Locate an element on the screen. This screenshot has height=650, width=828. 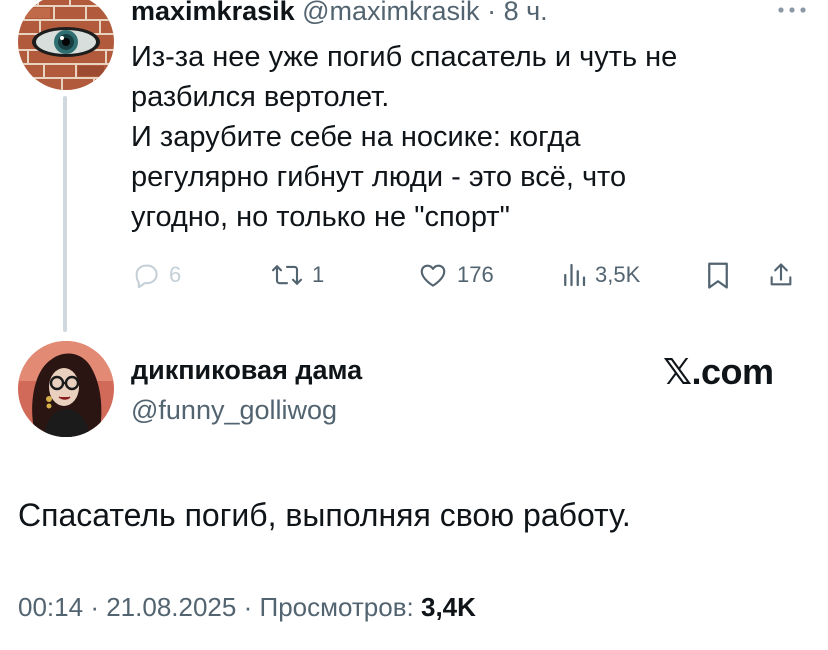
views-label: Просмотров: is located at coordinates (336, 607).